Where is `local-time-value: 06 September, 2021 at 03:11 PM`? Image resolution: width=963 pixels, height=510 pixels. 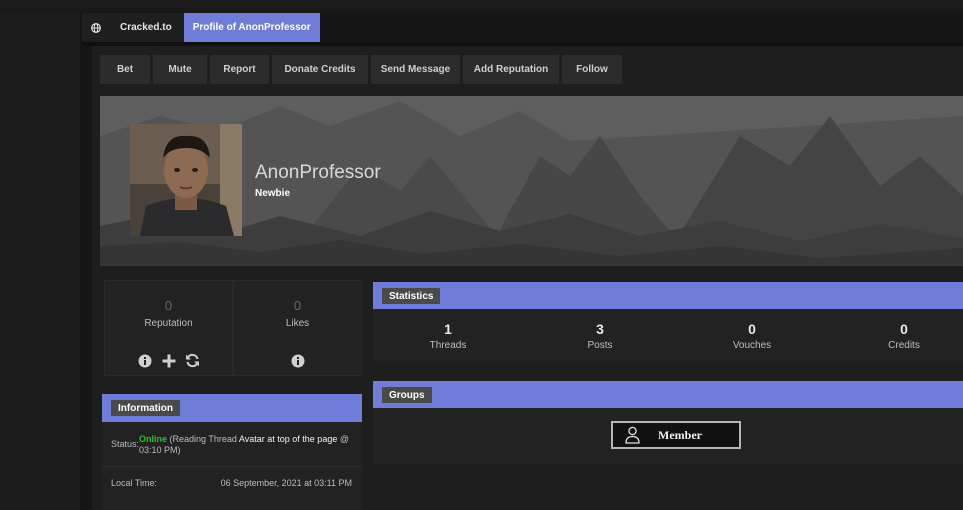 local-time-value: 06 September, 2021 at 03:11 PM is located at coordinates (286, 483).